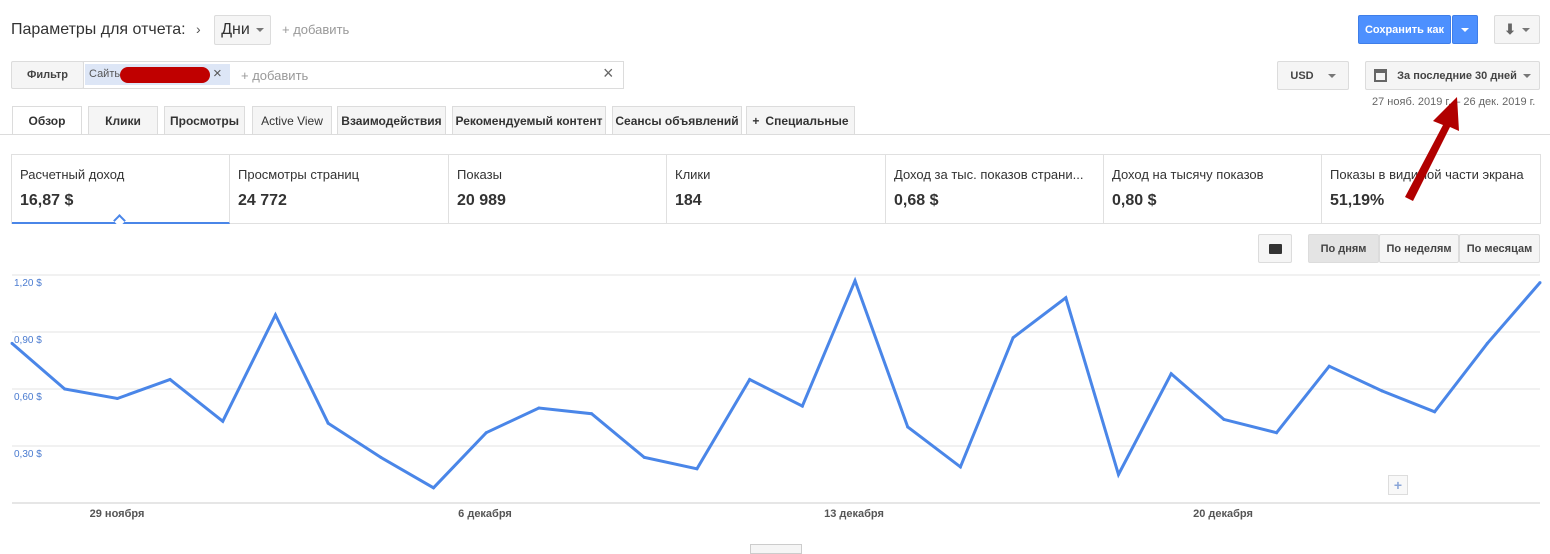 This screenshot has width=1550, height=554. What do you see at coordinates (485, 514) in the screenshot?
I see `x-tick-label: 6 декабря` at bounding box center [485, 514].